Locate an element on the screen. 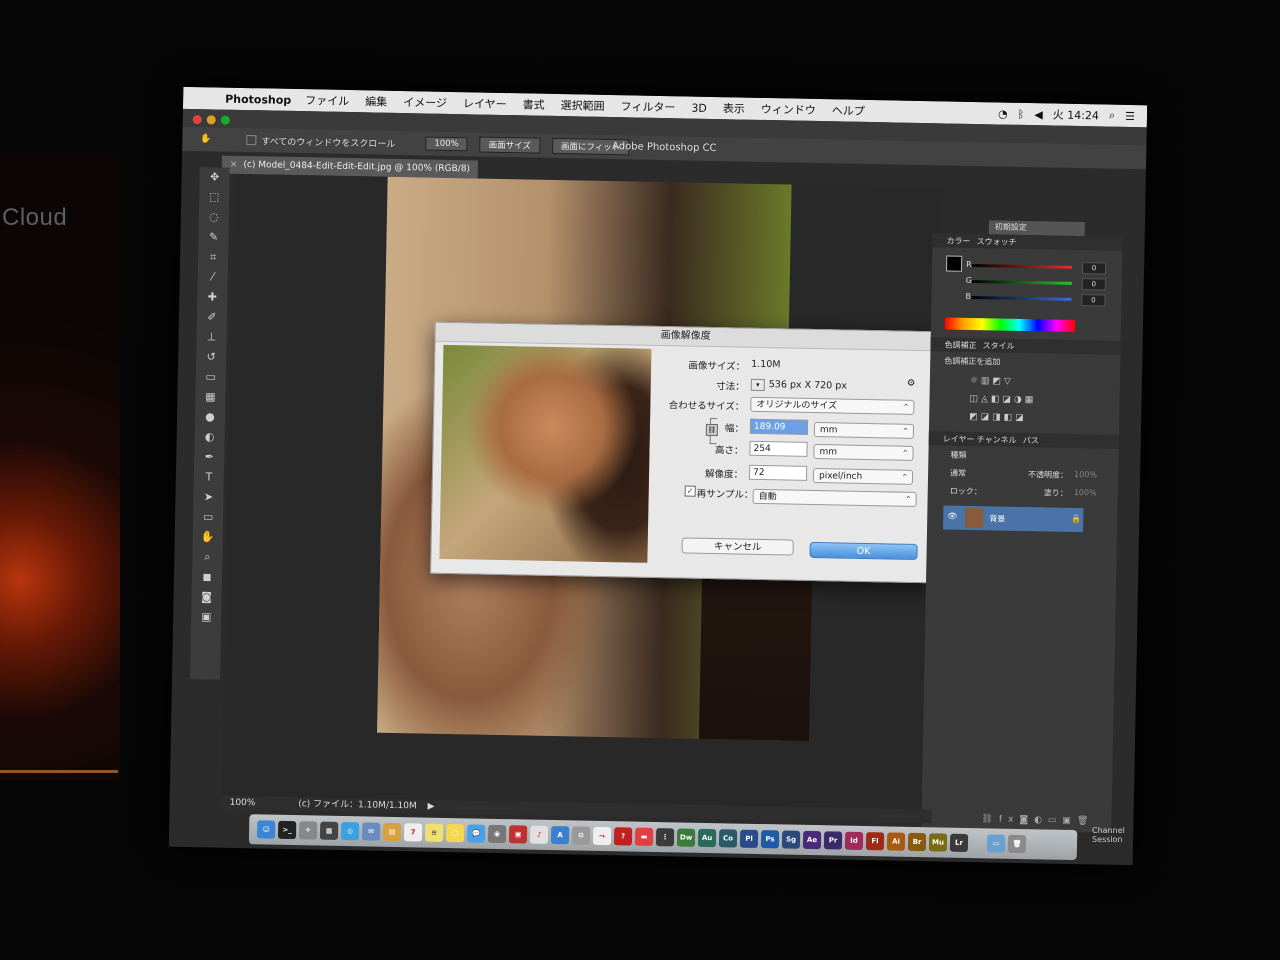 The image size is (1280, 960). ok-button: OK is located at coordinates (863, 550).